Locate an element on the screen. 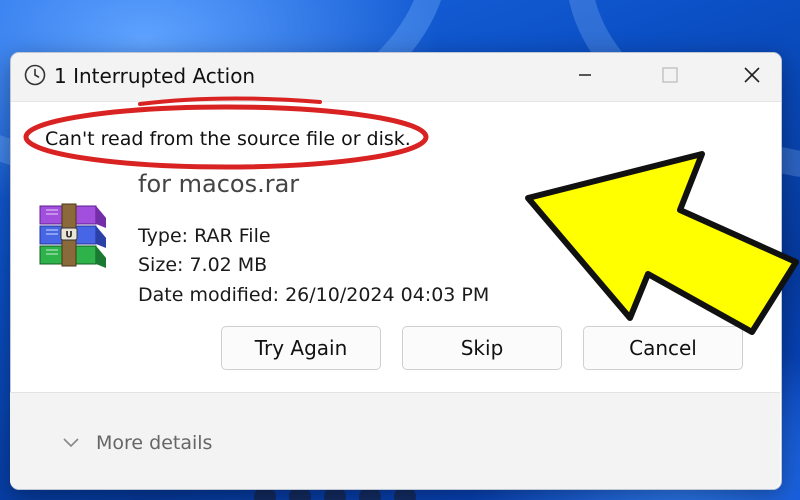 This screenshot has width=800, height=500. more-details-toggle: More details is located at coordinates (137, 443).